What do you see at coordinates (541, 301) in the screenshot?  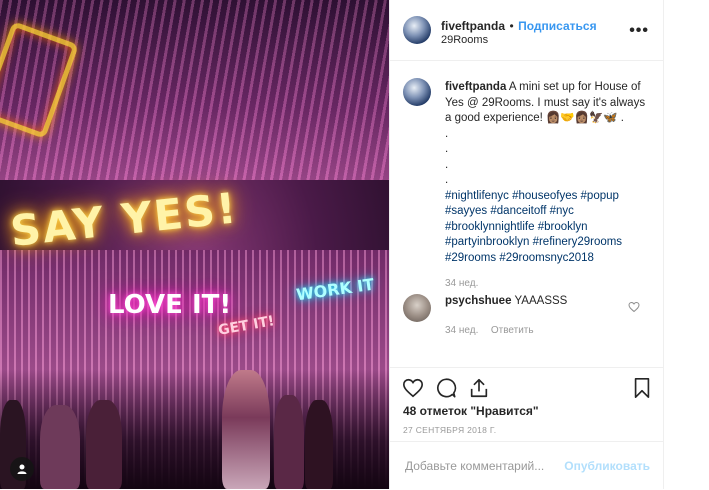 I see `comment-text: YAAASSS` at bounding box center [541, 301].